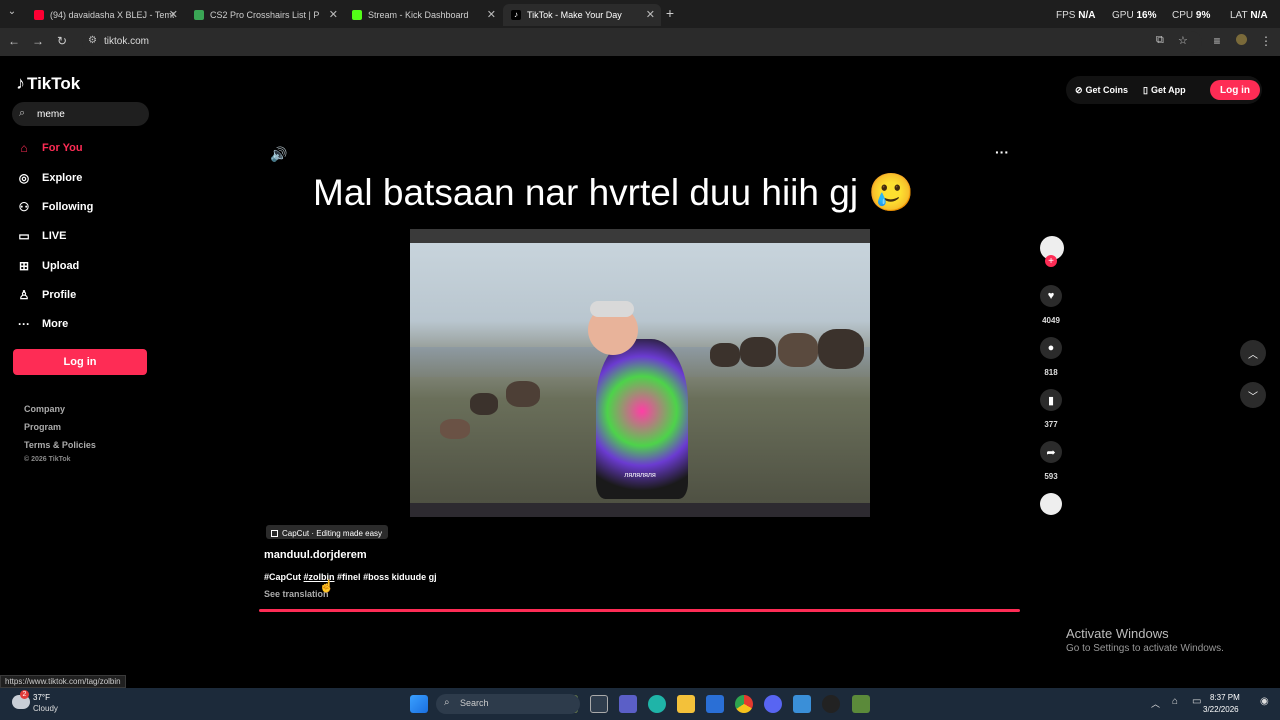  What do you see at coordinates (1051, 400) in the screenshot?
I see `save-button: ▮` at bounding box center [1051, 400].